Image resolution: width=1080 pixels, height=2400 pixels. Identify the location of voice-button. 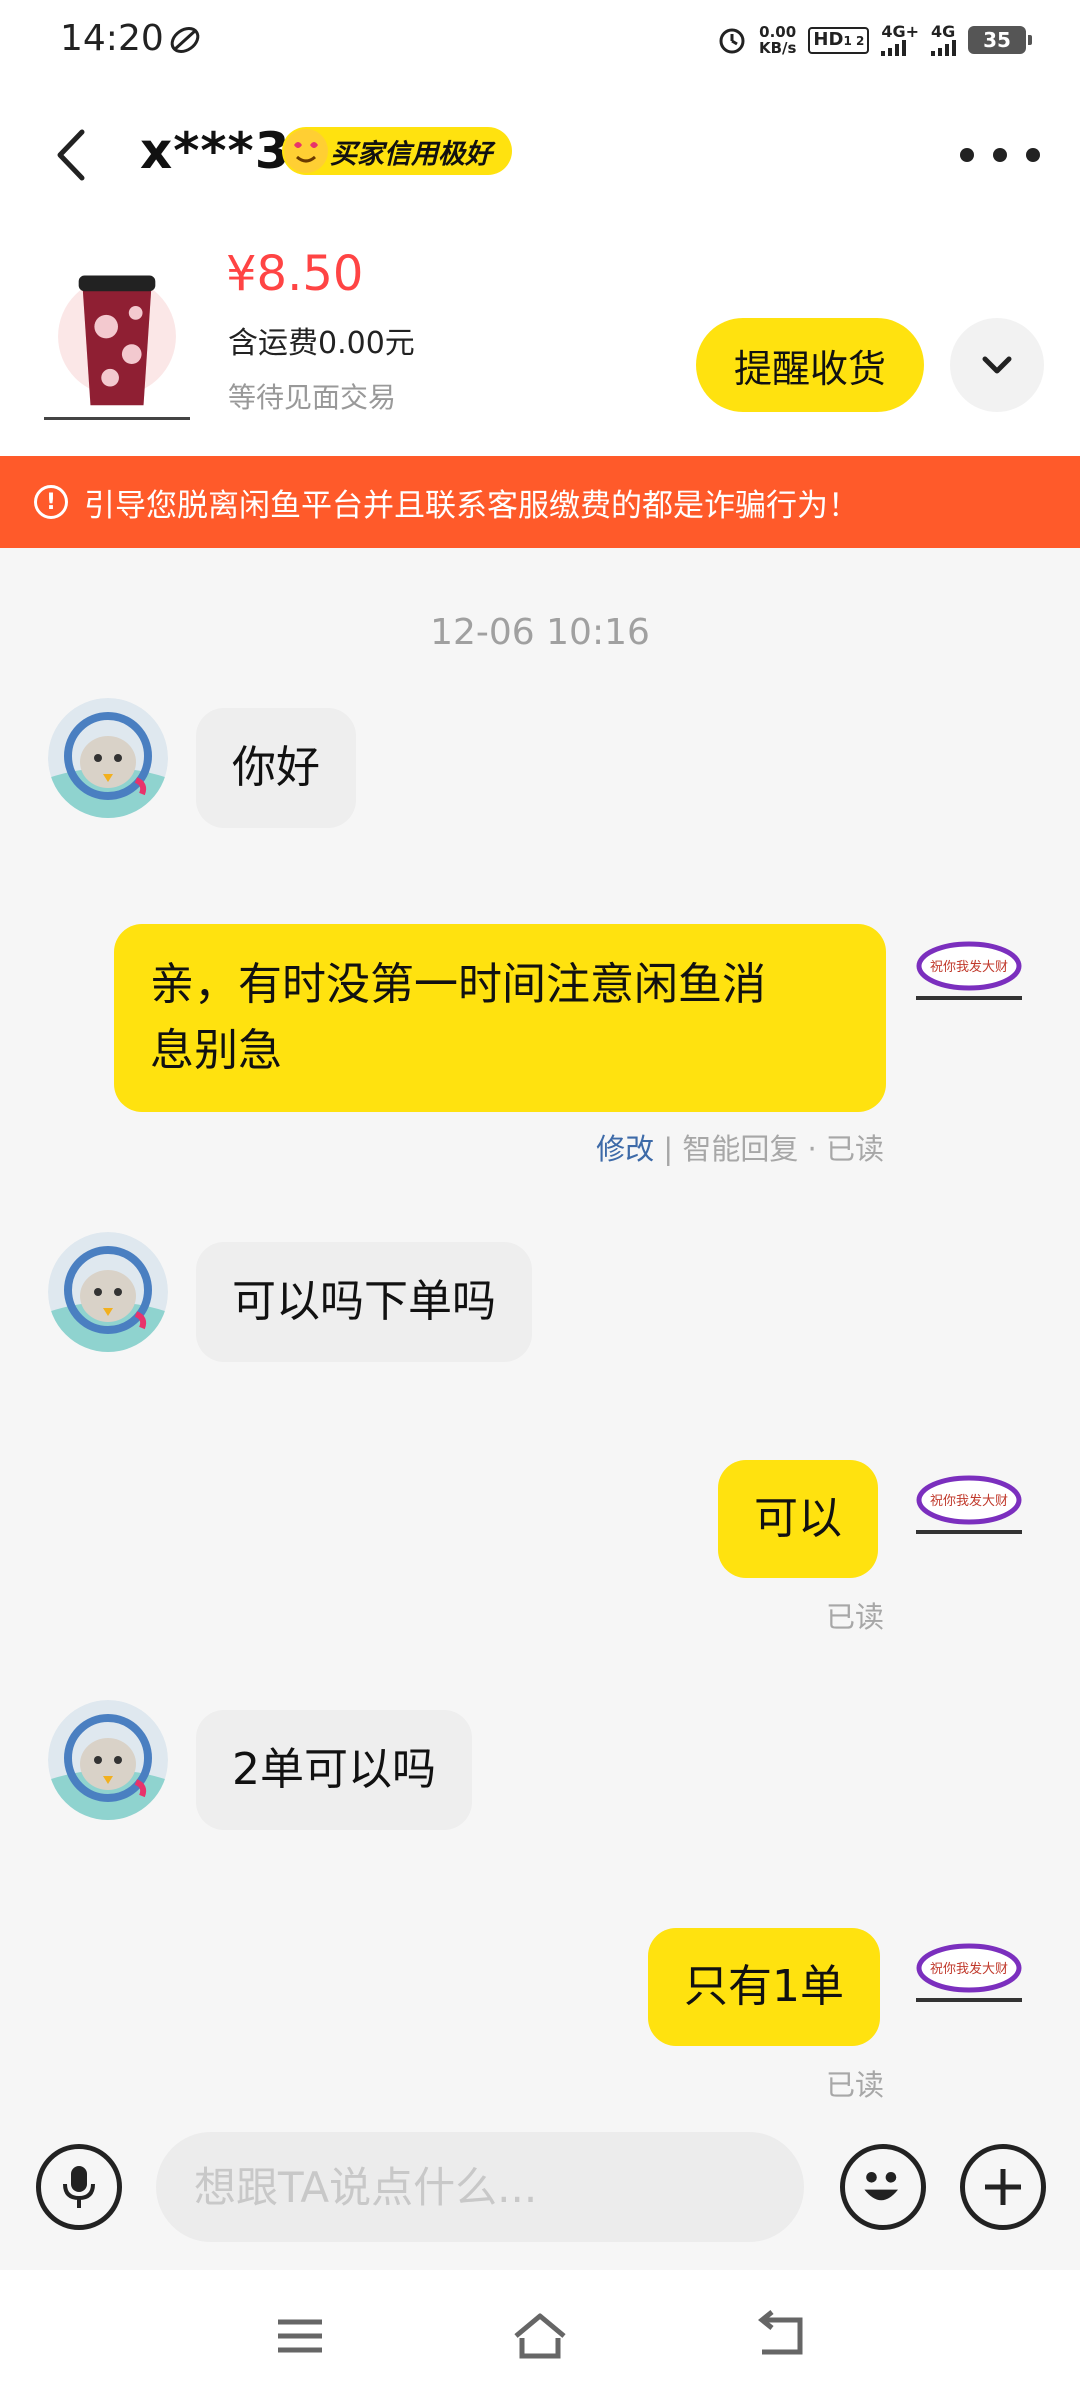
(79, 2187).